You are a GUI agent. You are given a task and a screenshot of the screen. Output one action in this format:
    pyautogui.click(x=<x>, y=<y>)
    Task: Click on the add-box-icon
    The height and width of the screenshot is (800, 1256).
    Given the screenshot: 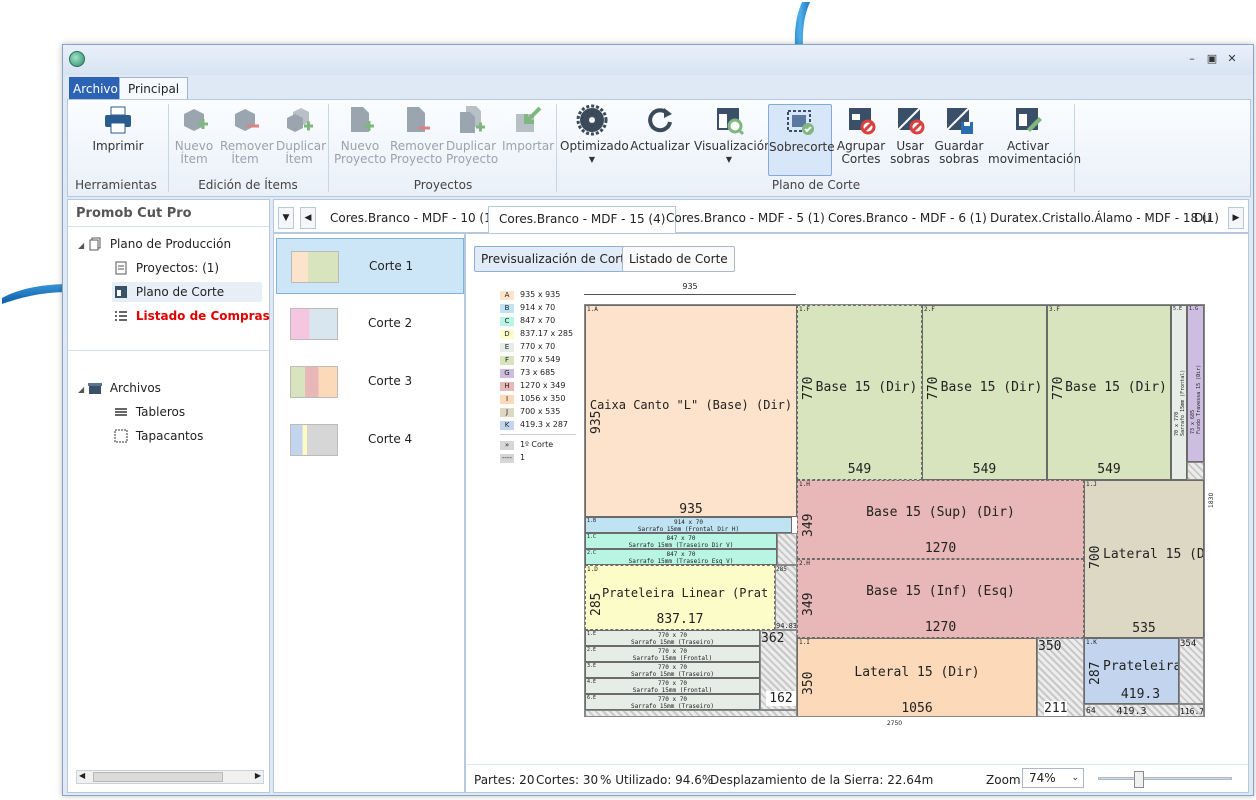 What is the action you would take?
    pyautogui.click(x=196, y=120)
    